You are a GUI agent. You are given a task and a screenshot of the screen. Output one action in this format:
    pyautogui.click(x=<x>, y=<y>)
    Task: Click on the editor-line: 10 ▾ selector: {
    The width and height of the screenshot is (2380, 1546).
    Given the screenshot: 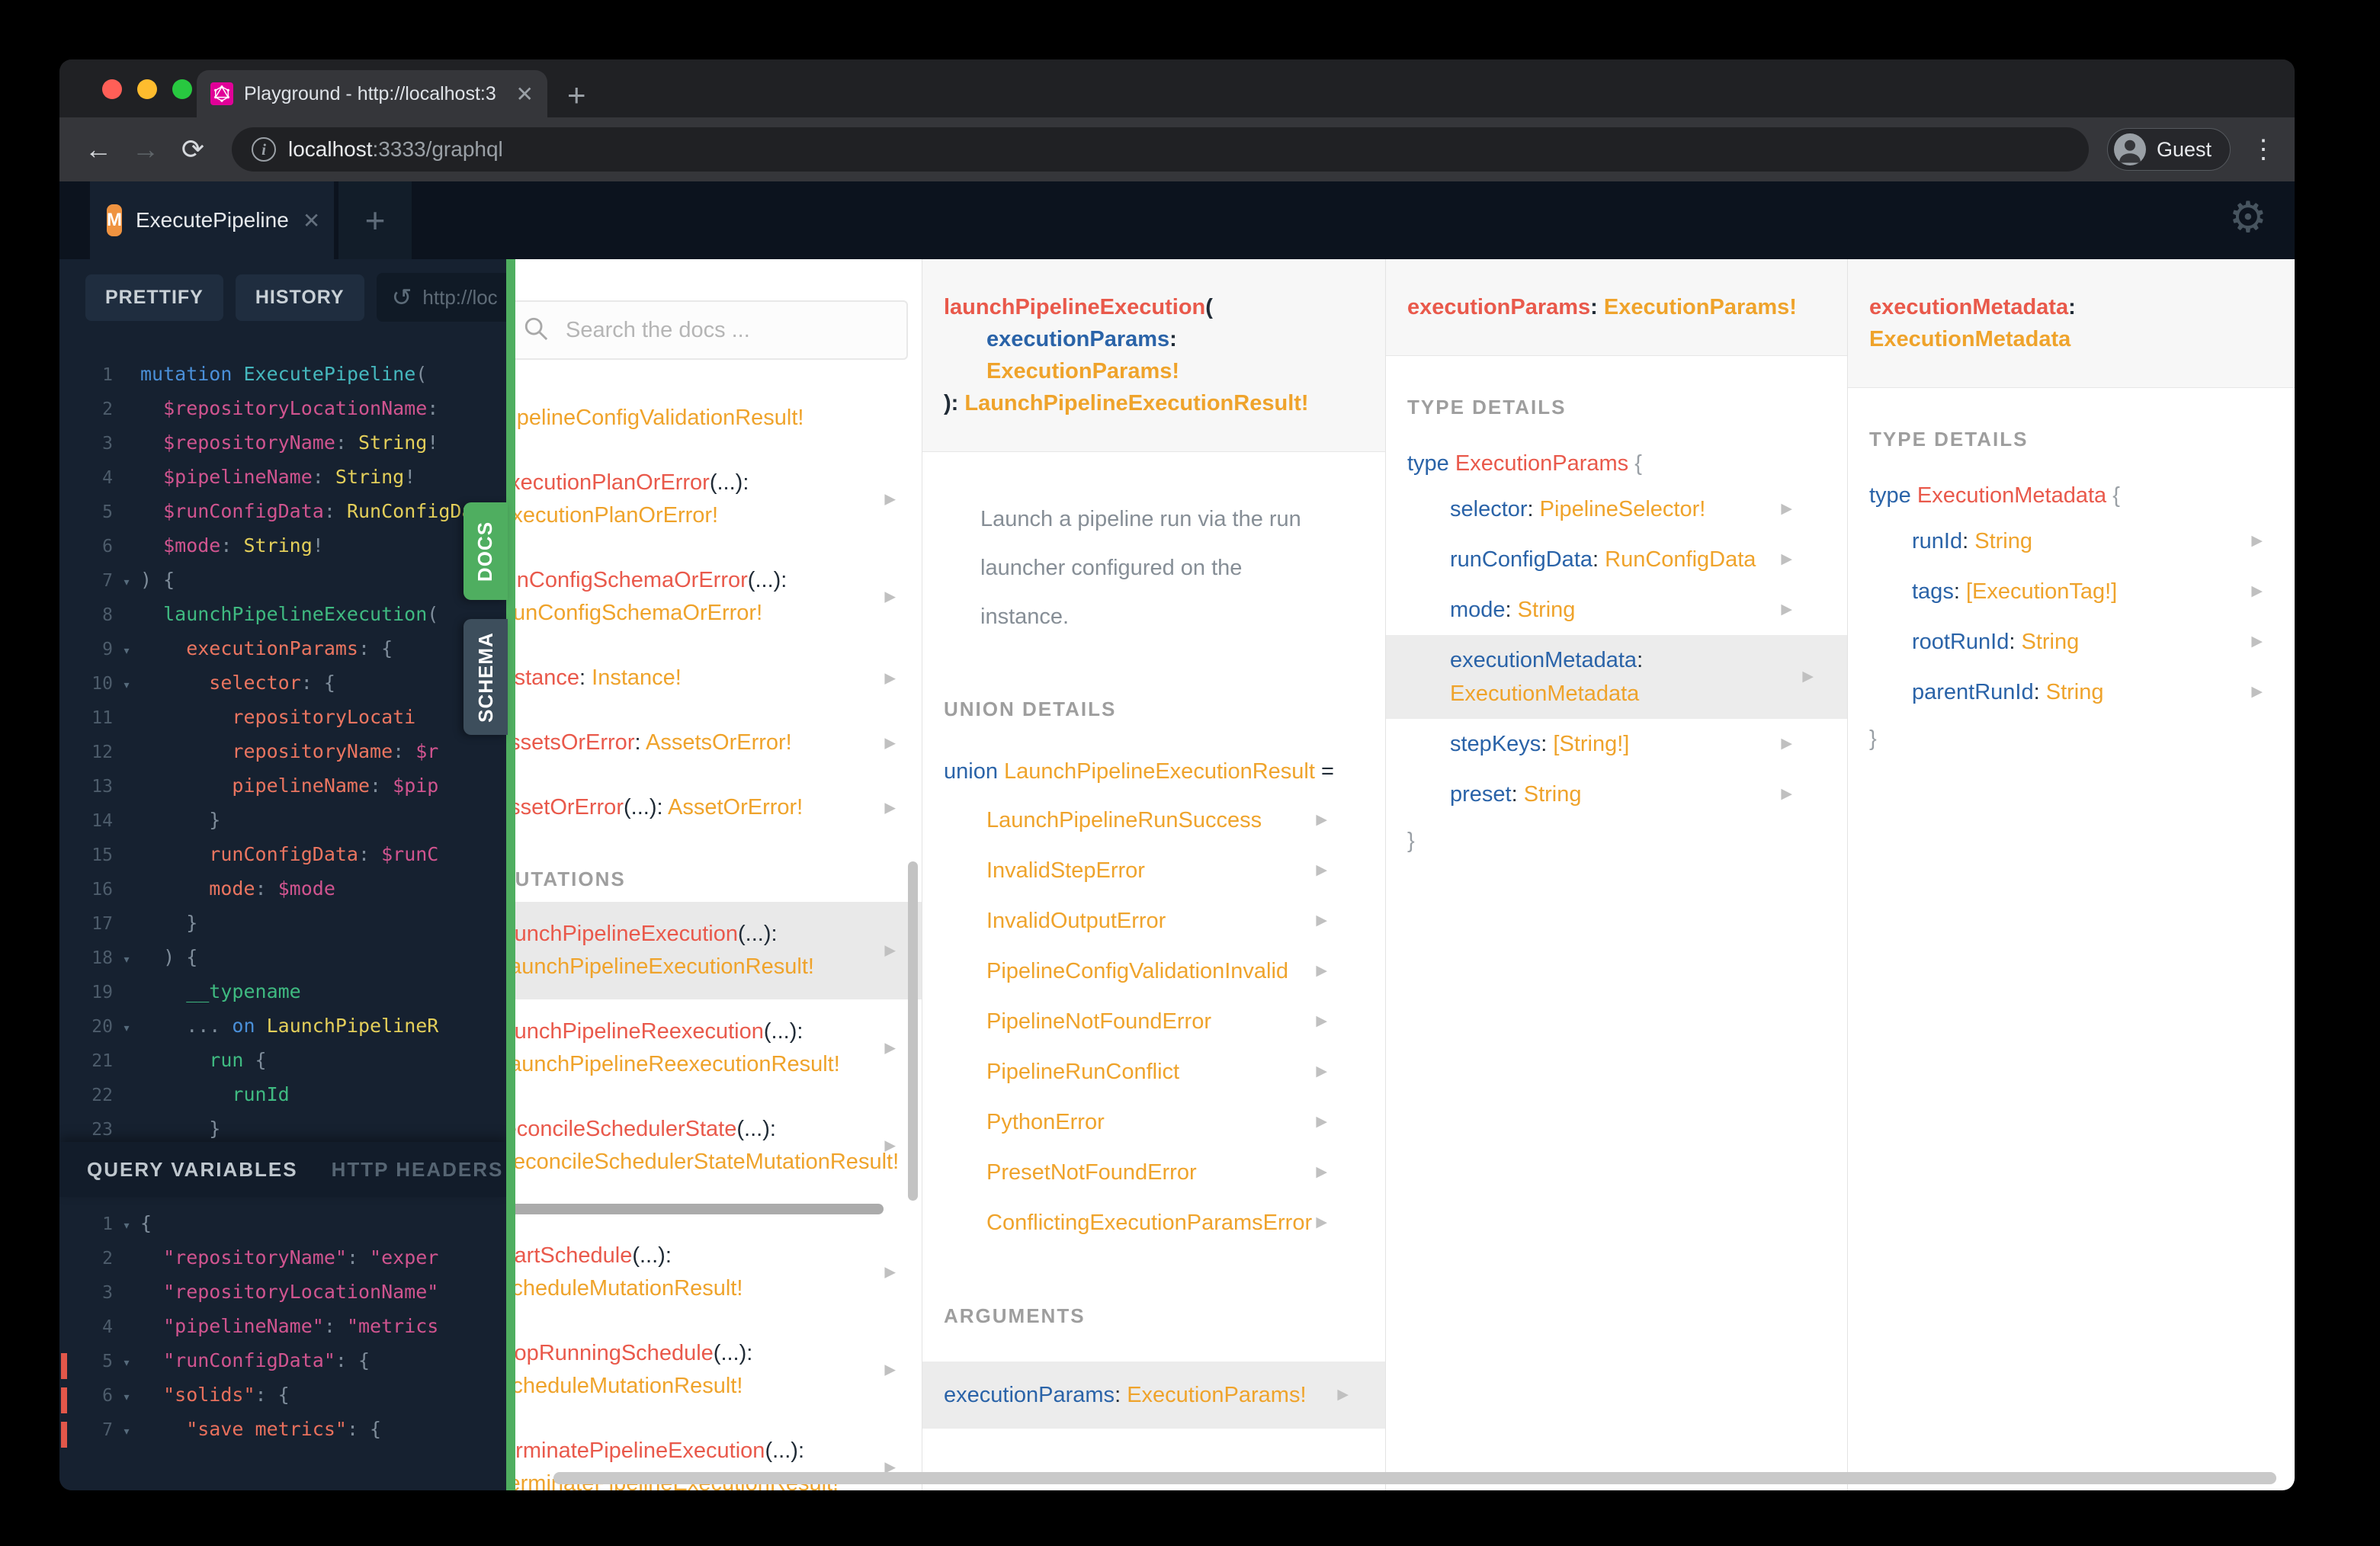 What is the action you would take?
    pyautogui.click(x=282, y=689)
    